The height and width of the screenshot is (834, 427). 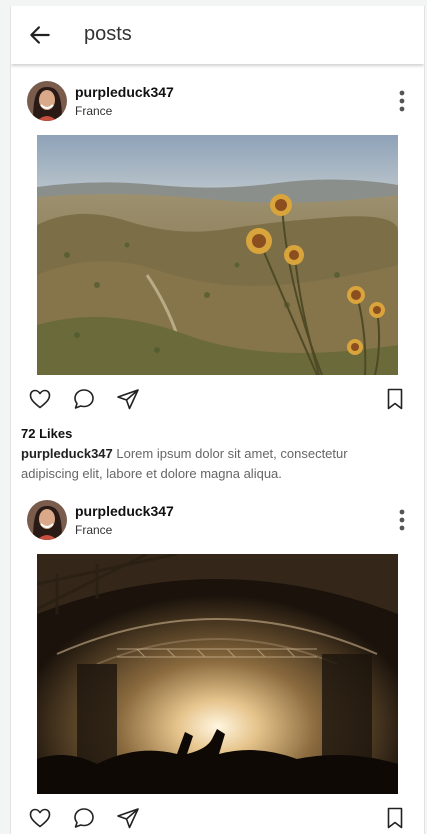 What do you see at coordinates (108, 34) in the screenshot?
I see `page-title: posts` at bounding box center [108, 34].